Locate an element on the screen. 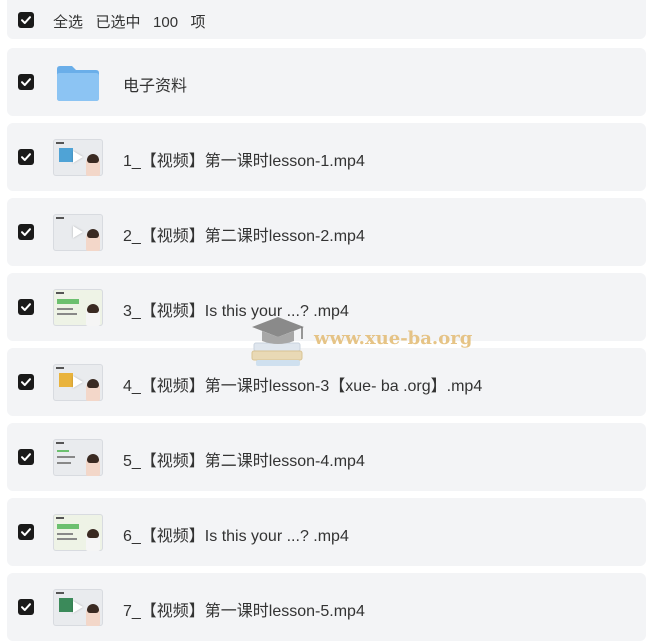  item-name: 5_【视频】第二课时lesson-4.mp4 is located at coordinates (244, 459).